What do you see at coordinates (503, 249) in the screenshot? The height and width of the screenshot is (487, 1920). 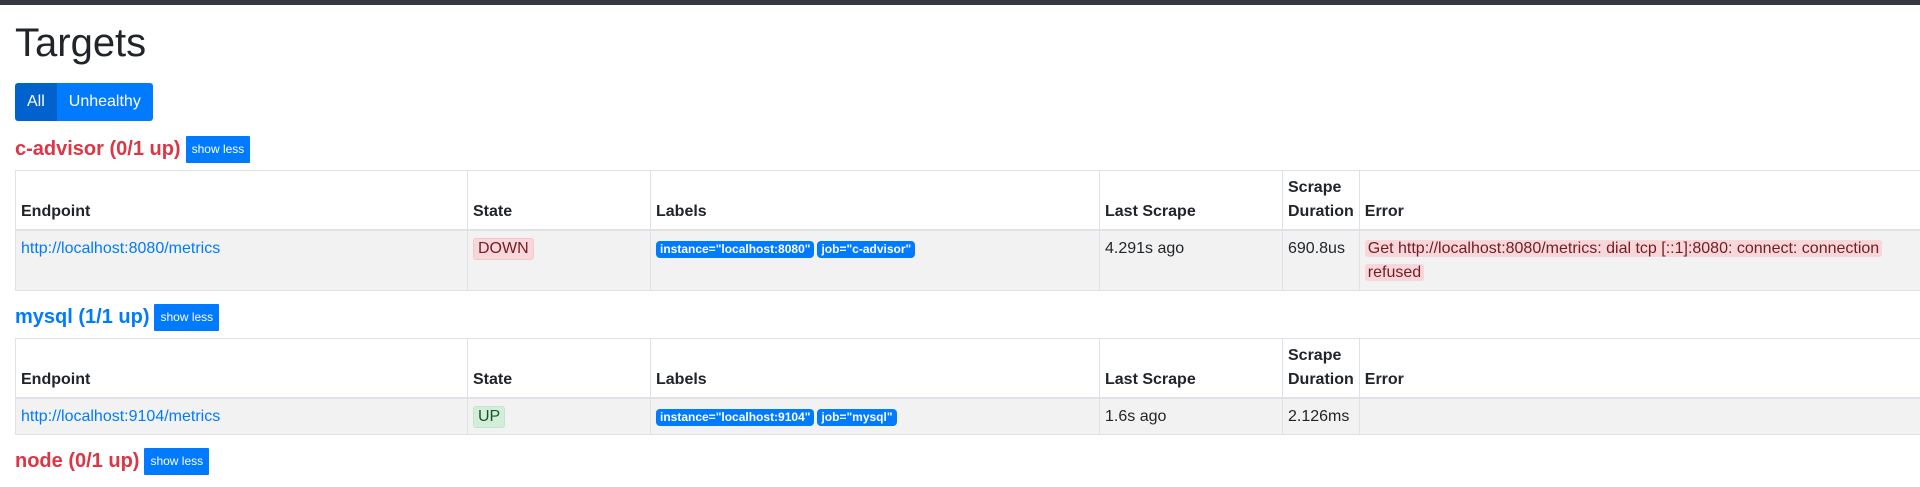 I see `state-badge: DOWN` at bounding box center [503, 249].